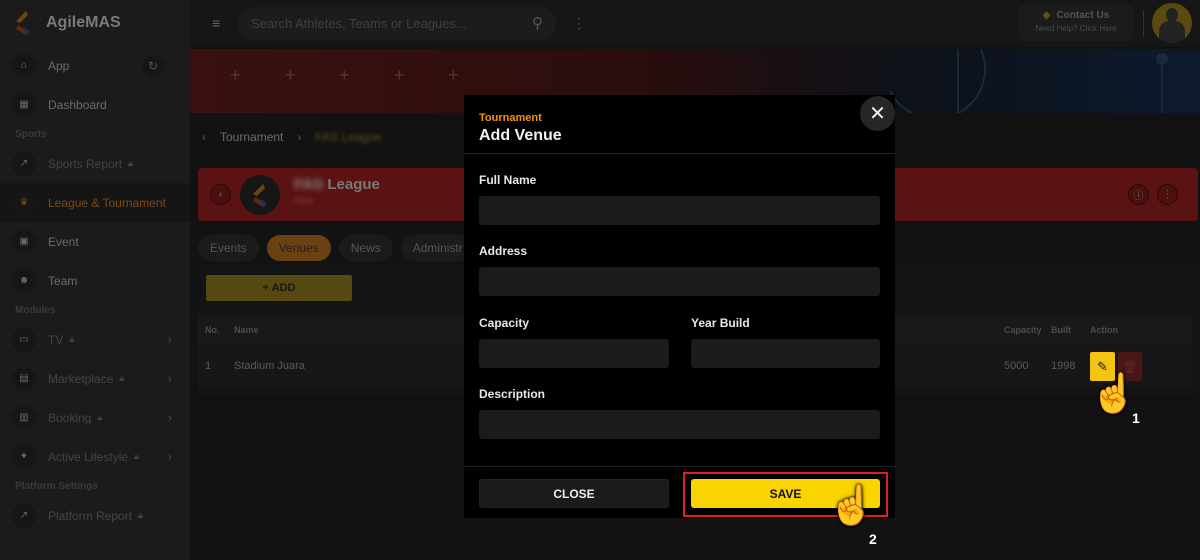 Image resolution: width=1200 pixels, height=560 pixels. What do you see at coordinates (169, 456) in the screenshot?
I see `chevron-right-icon: ›` at bounding box center [169, 456].